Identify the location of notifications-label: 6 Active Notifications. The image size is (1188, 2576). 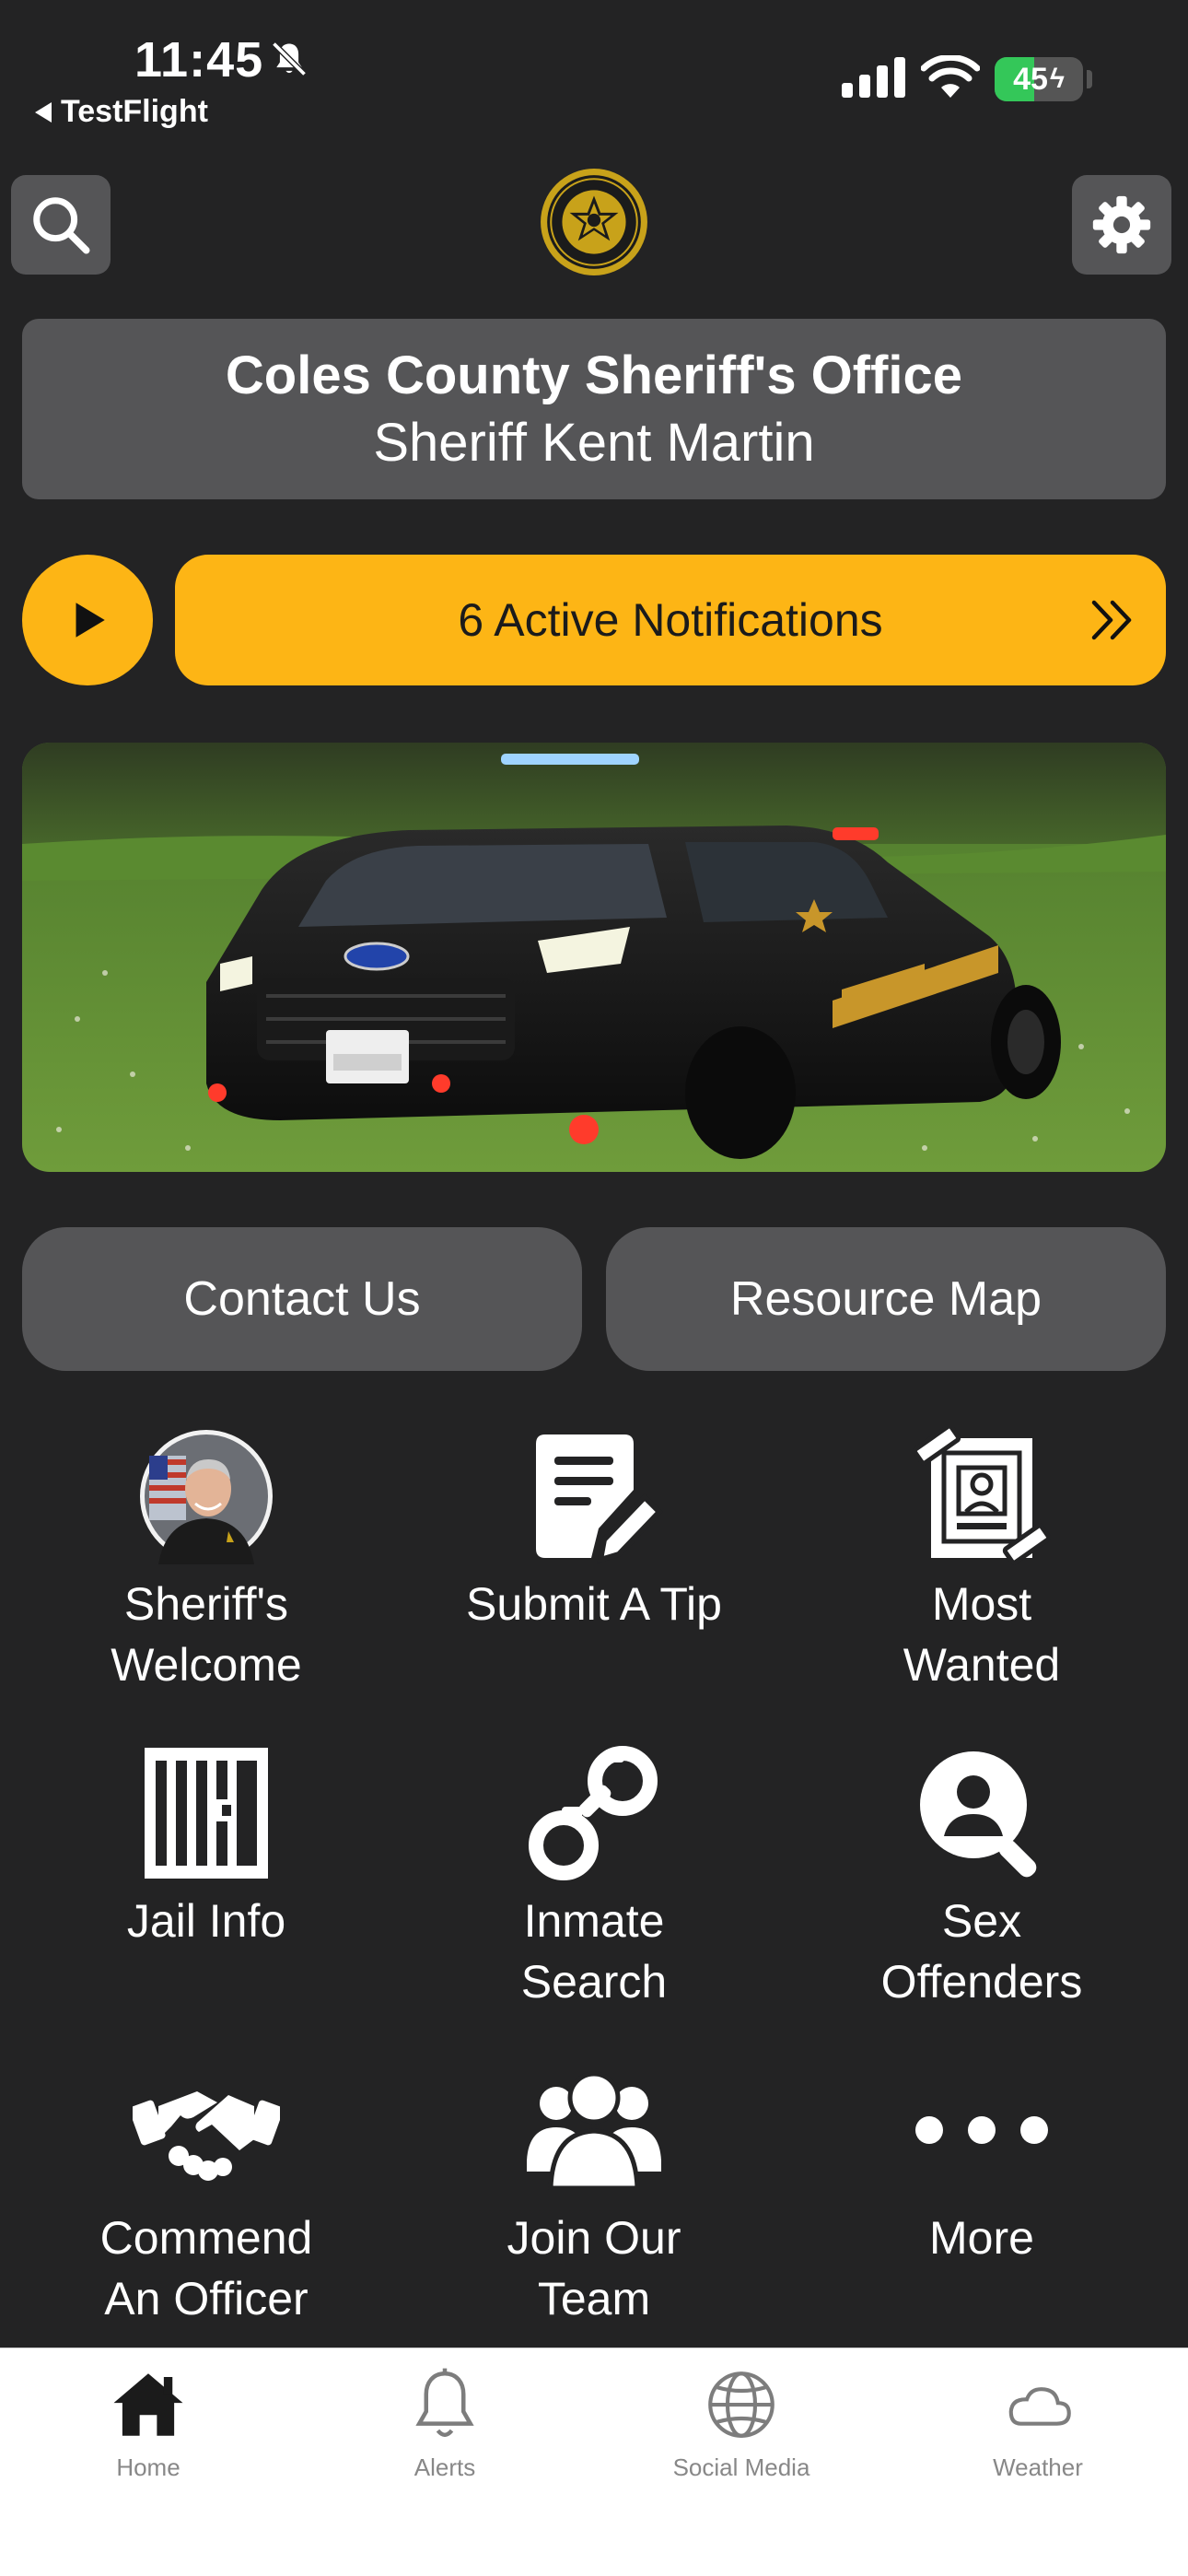
(671, 620).